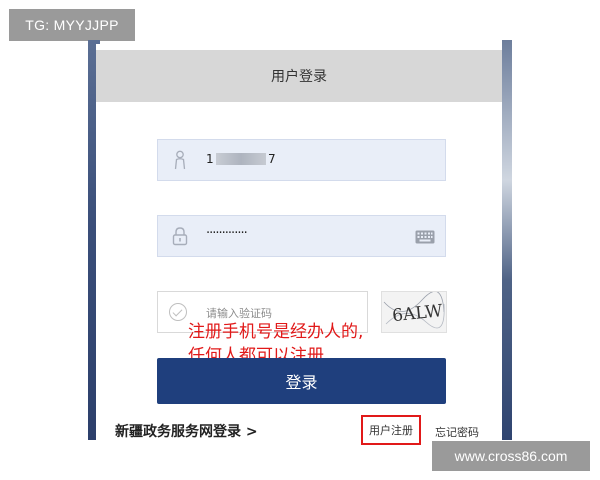 The height and width of the screenshot is (480, 600). I want to click on username-value: 1, so click(210, 159).